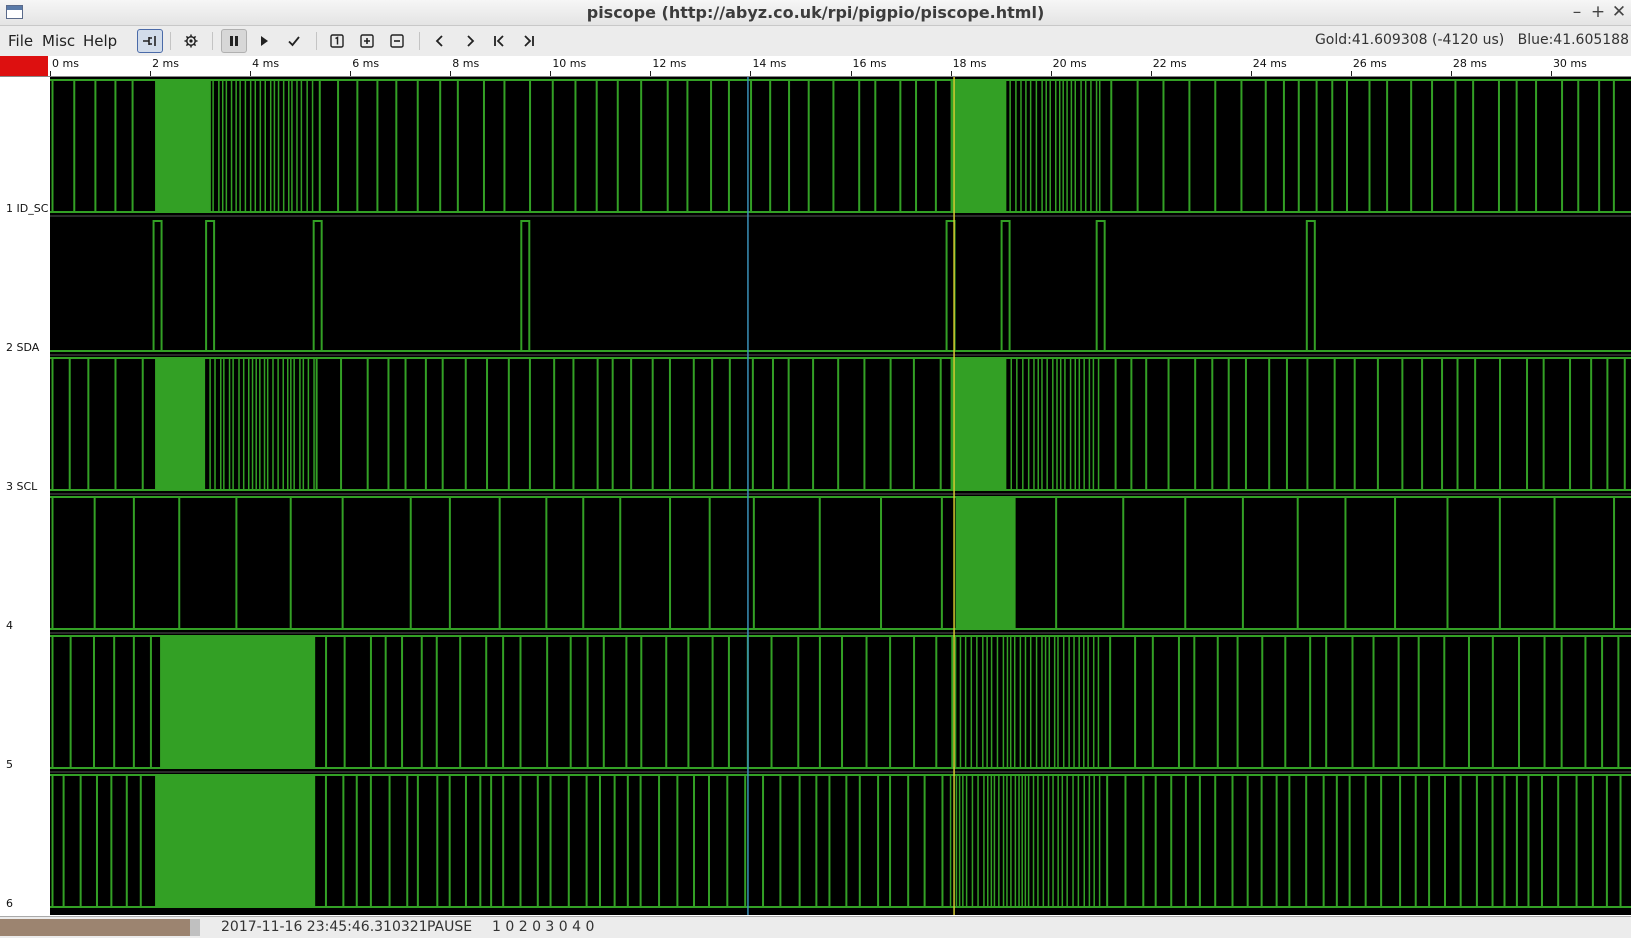 The image size is (1631, 938). What do you see at coordinates (543, 927) in the screenshot?
I see `status-levels: 1 0 2 0 3 0 4 0` at bounding box center [543, 927].